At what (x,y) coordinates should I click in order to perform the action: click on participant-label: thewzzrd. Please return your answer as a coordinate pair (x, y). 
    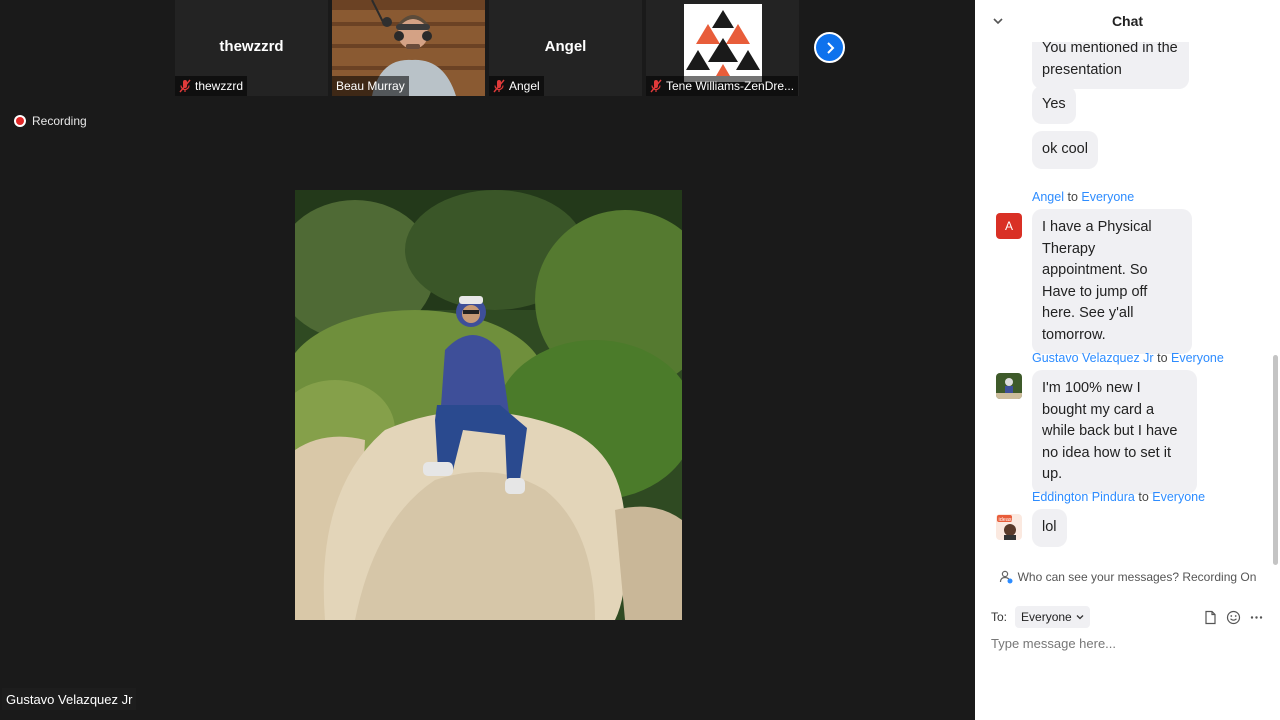
    Looking at the image, I should click on (211, 86).